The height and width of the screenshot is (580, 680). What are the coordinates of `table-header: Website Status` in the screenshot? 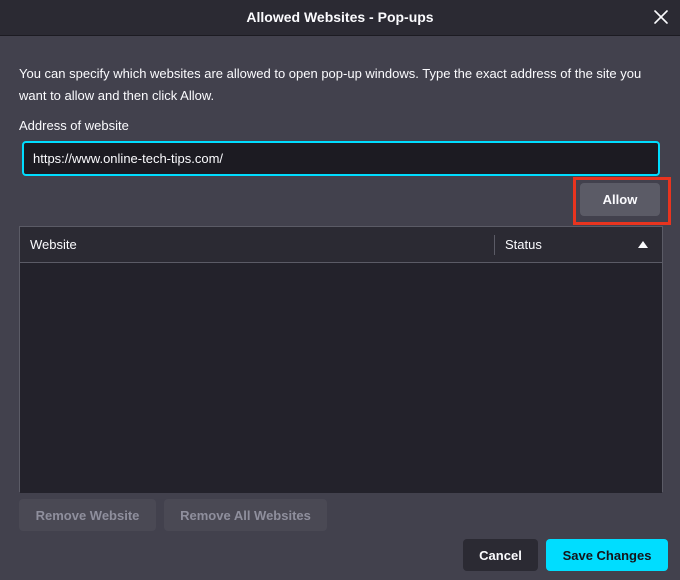 It's located at (341, 245).